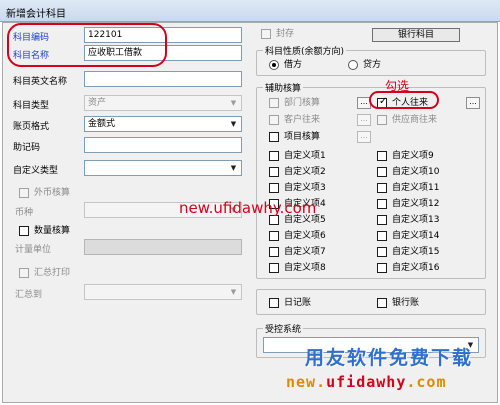 Image resolution: width=500 pixels, height=405 pixels. Describe the element at coordinates (305, 188) in the screenshot. I see `custom-item-label: 自定义项3` at that location.